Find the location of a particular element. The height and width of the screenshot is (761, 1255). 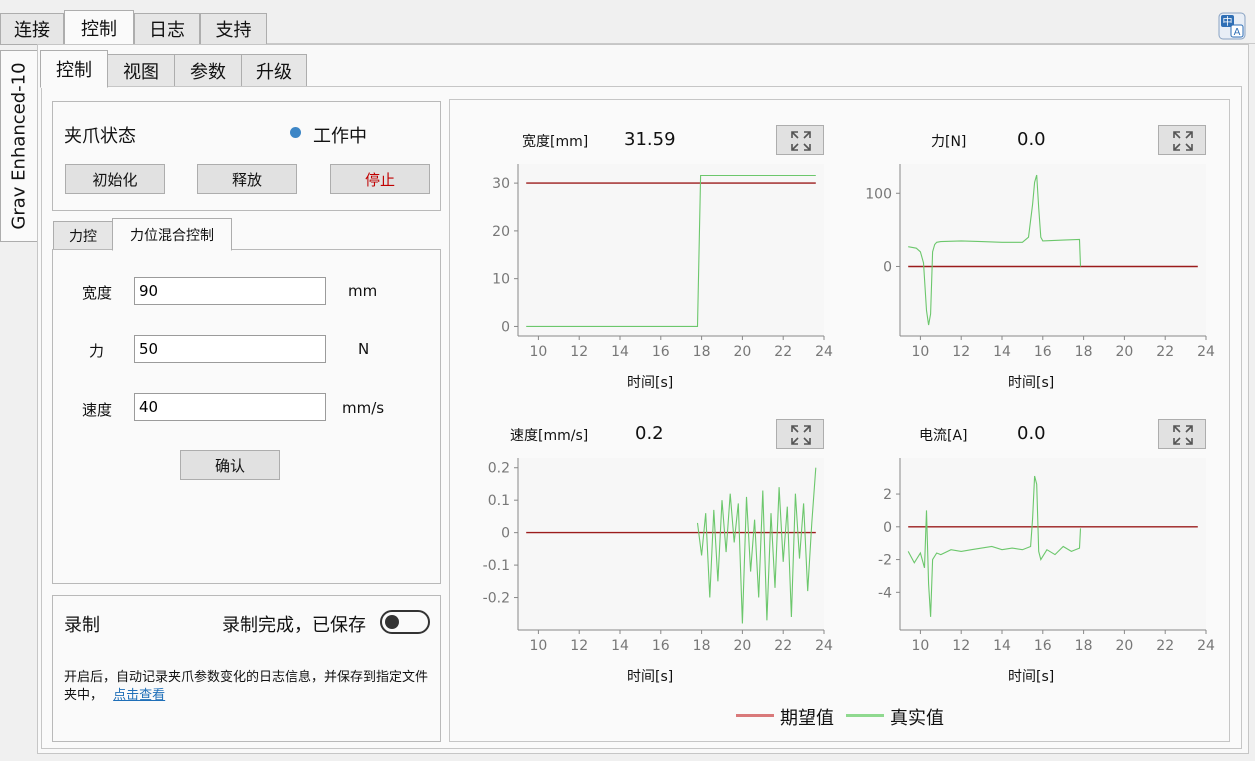

current-y-tick-label: 0 is located at coordinates (887, 528).